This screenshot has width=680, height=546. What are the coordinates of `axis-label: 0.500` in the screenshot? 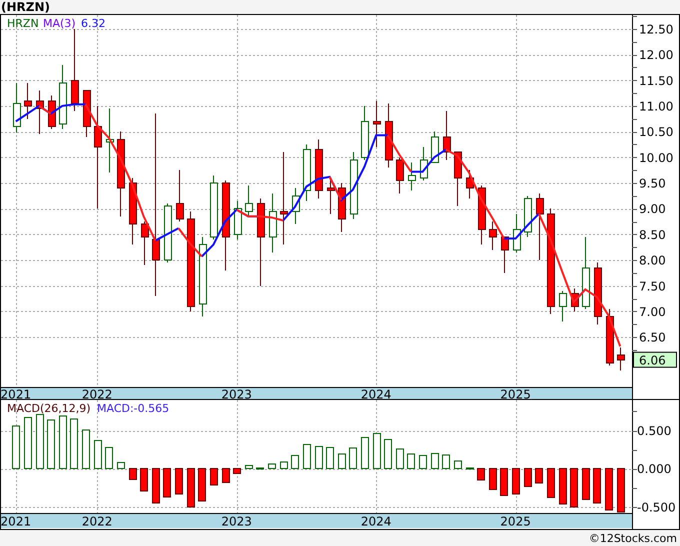 It's located at (654, 431).